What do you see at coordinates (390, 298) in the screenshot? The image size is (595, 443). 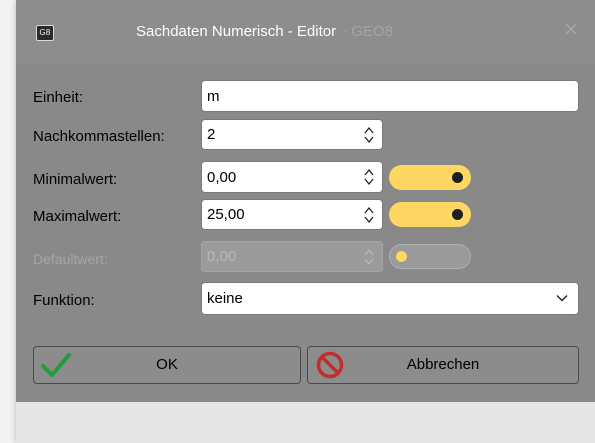 I see `funktion-select: keine` at bounding box center [390, 298].